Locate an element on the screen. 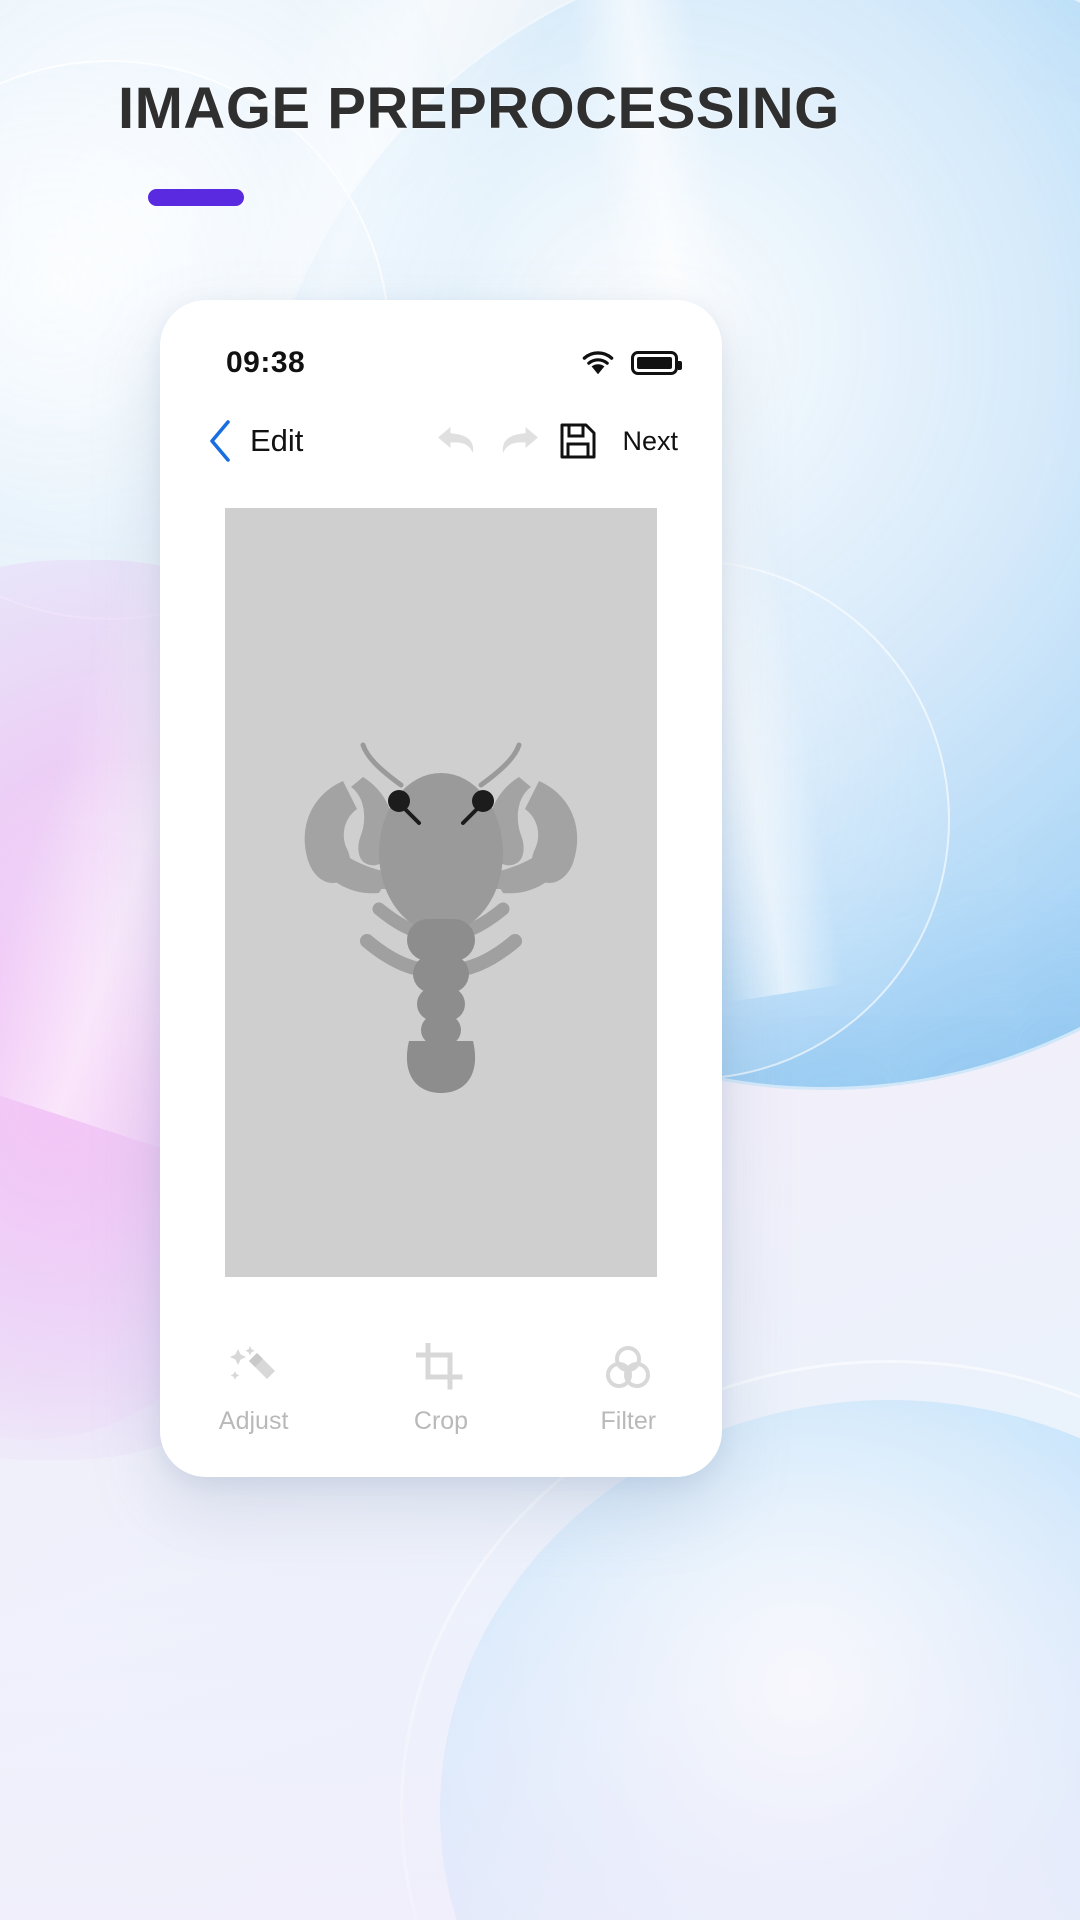 This screenshot has width=1080, height=1920. save-button is located at coordinates (578, 441).